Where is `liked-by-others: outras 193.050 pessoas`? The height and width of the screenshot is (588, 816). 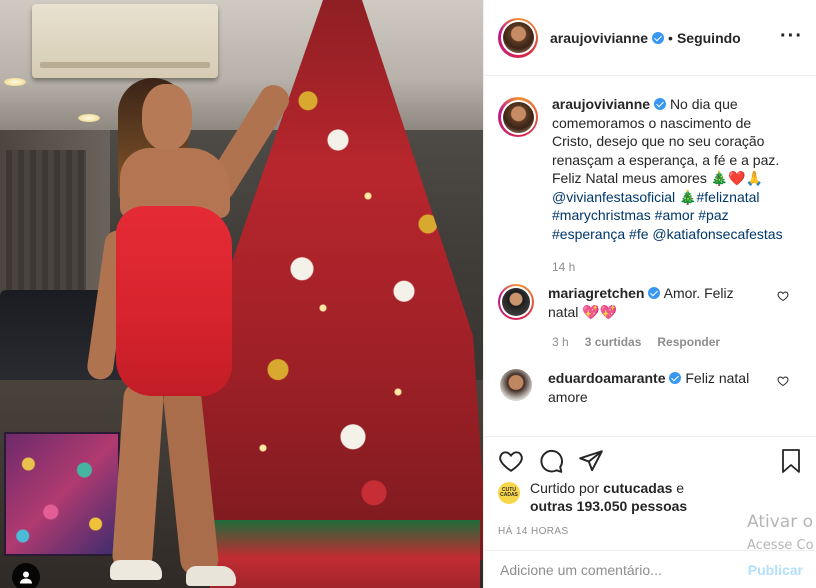 liked-by-others: outras 193.050 pessoas is located at coordinates (608, 506).